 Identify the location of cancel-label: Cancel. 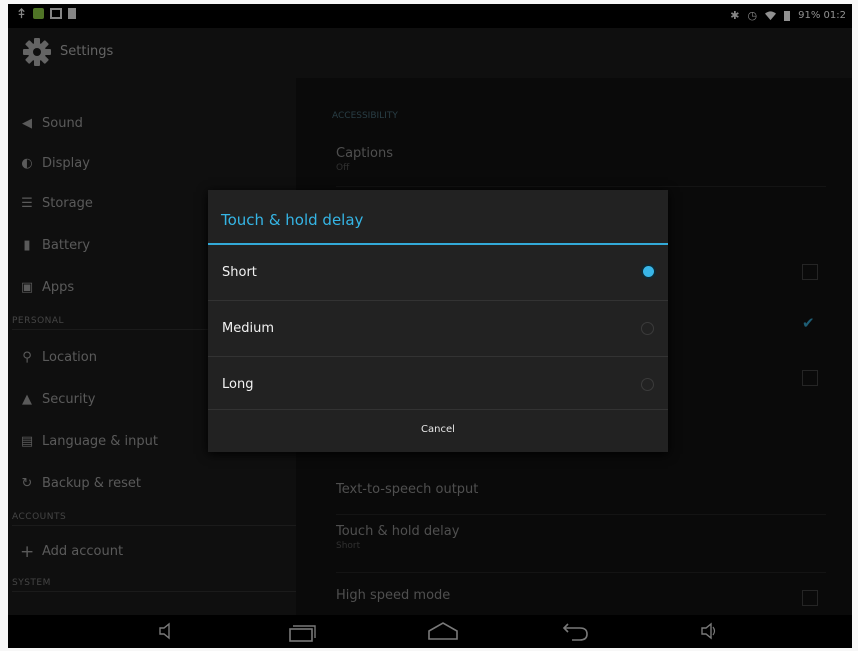
(438, 429).